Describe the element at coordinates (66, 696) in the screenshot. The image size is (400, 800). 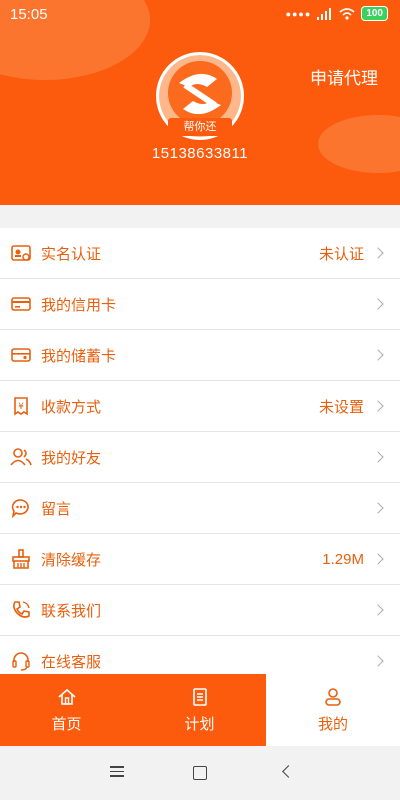
I see `home-icon` at that location.